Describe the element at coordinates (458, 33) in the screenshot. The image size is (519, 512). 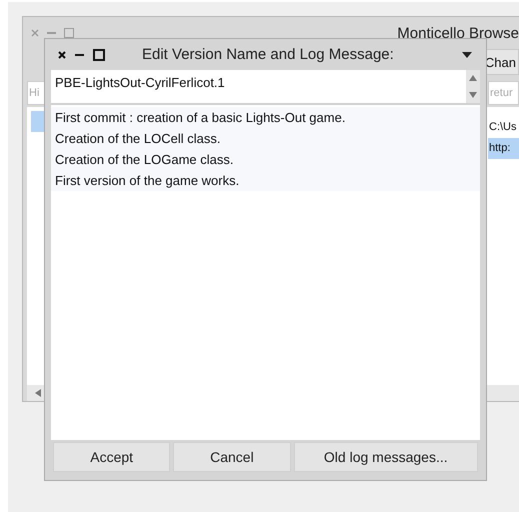
I see `window-title: Monticello Browse` at that location.